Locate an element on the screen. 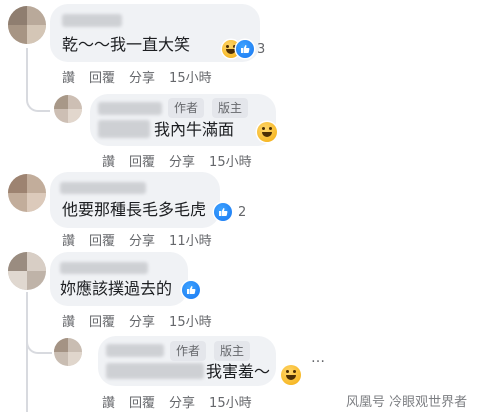 This screenshot has height=415, width=499. comment-bubble: 妳應該撲過去的 is located at coordinates (119, 279).